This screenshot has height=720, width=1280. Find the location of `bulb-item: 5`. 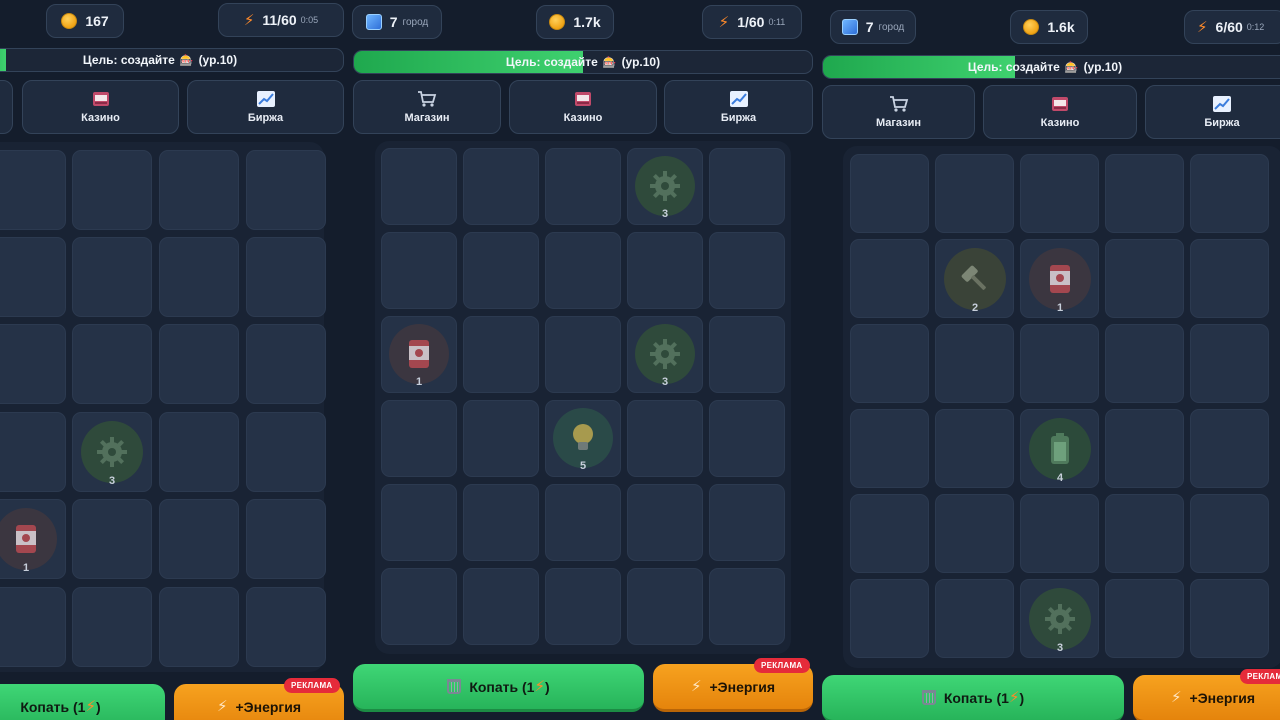

bulb-item: 5 is located at coordinates (583, 440).